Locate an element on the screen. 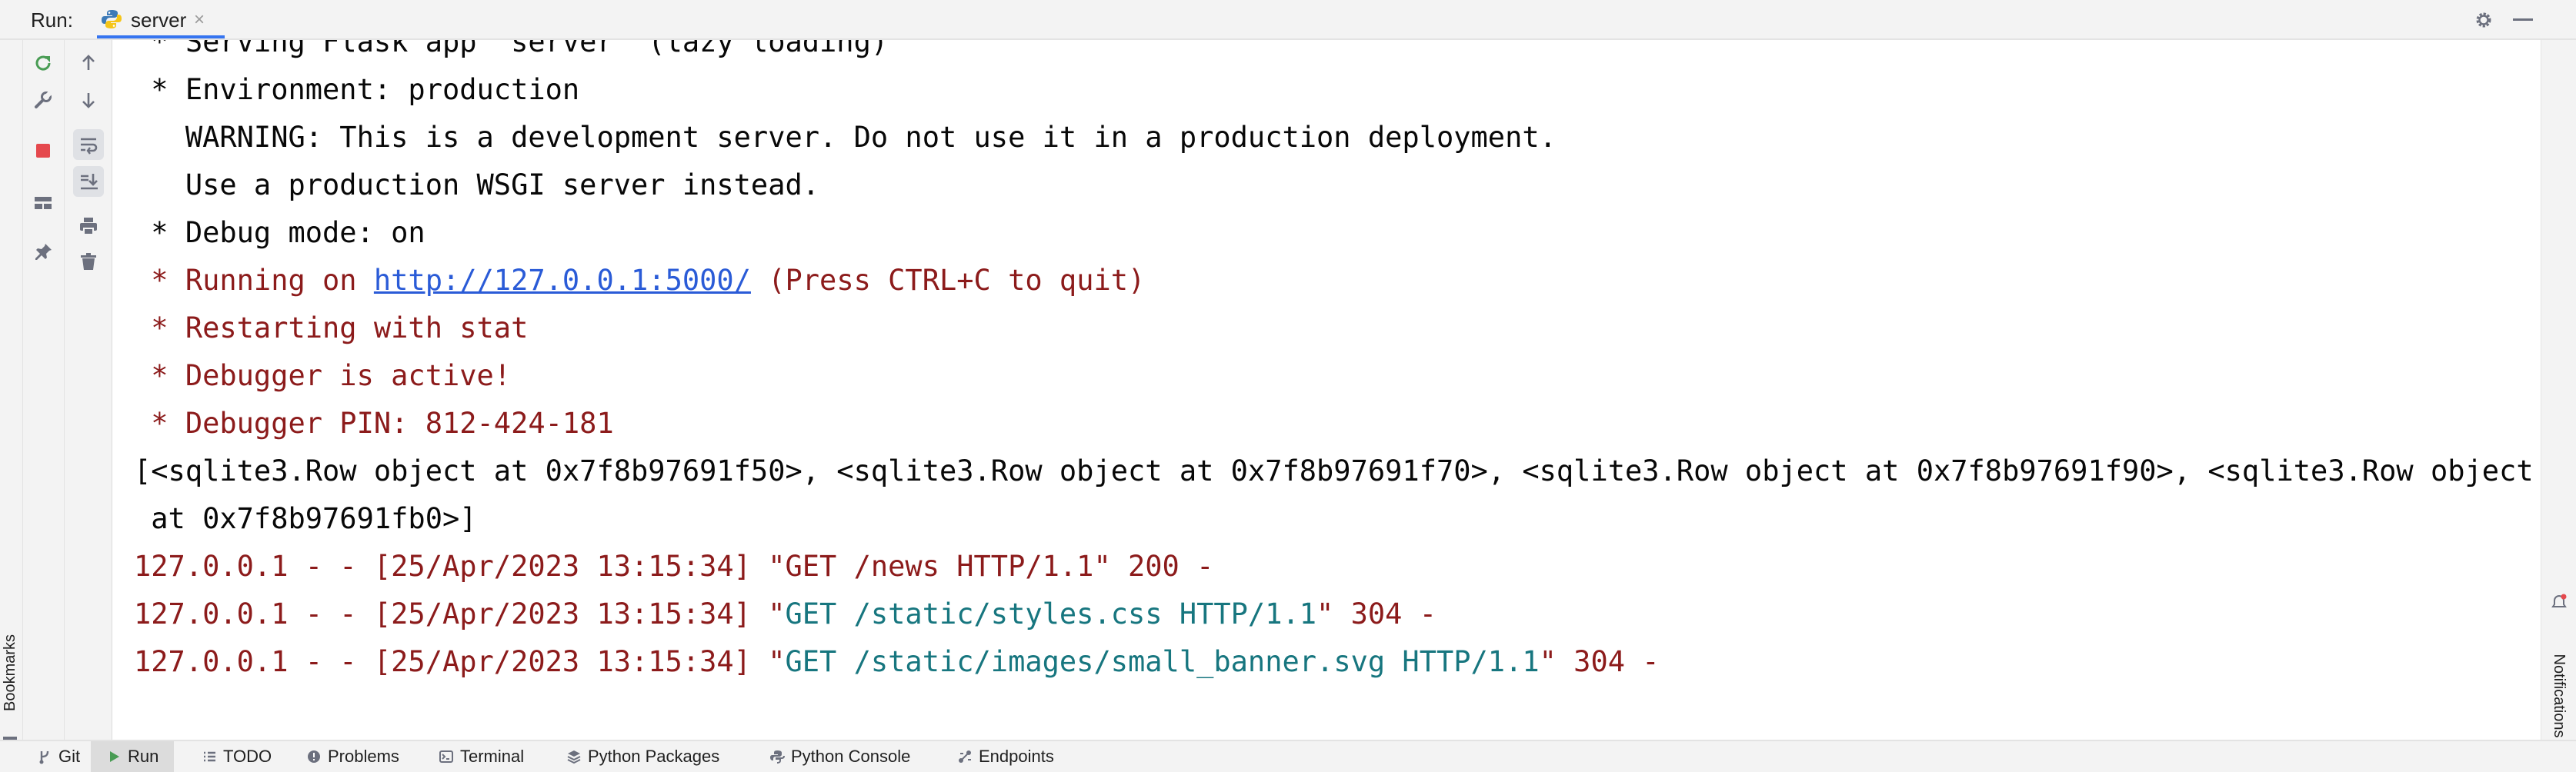 The image size is (2576, 772). python-icon is located at coordinates (112, 19).